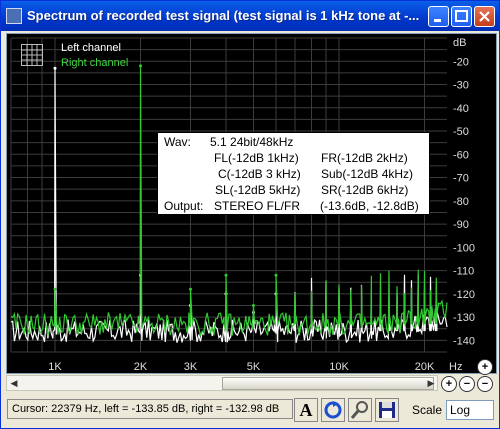  I want to click on legend-left-channel: Left channel, so click(91, 48).